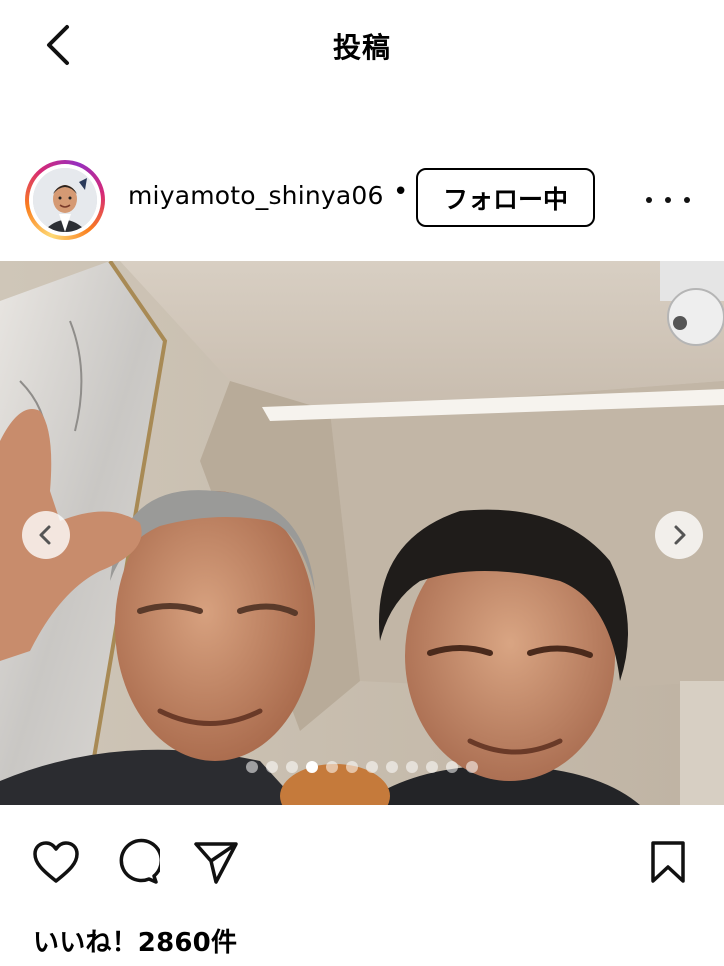 The image size is (724, 966). I want to click on like-button, so click(56, 862).